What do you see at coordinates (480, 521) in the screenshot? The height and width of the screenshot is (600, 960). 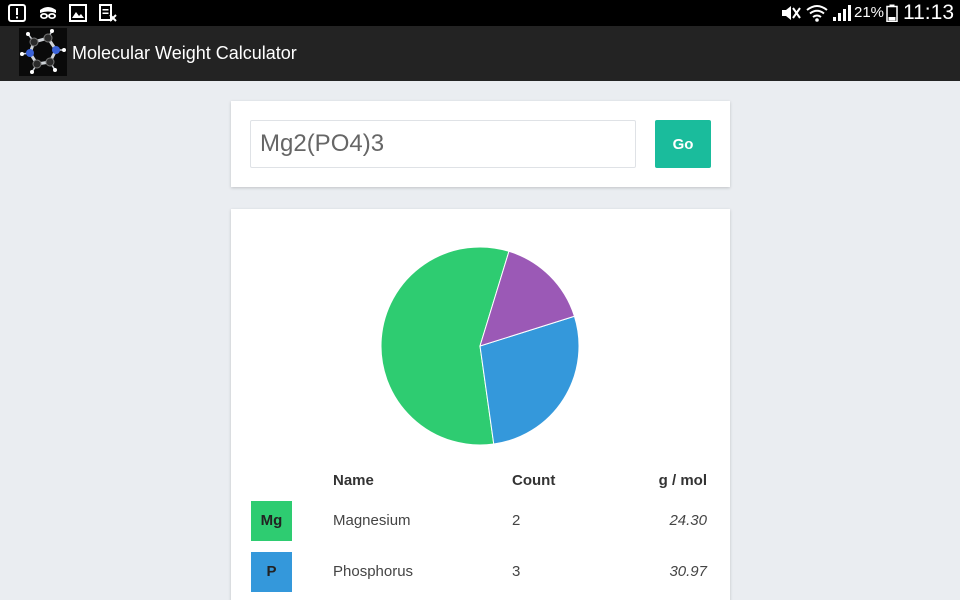 I see `table-row: Mg Magnesium 2 24.30` at bounding box center [480, 521].